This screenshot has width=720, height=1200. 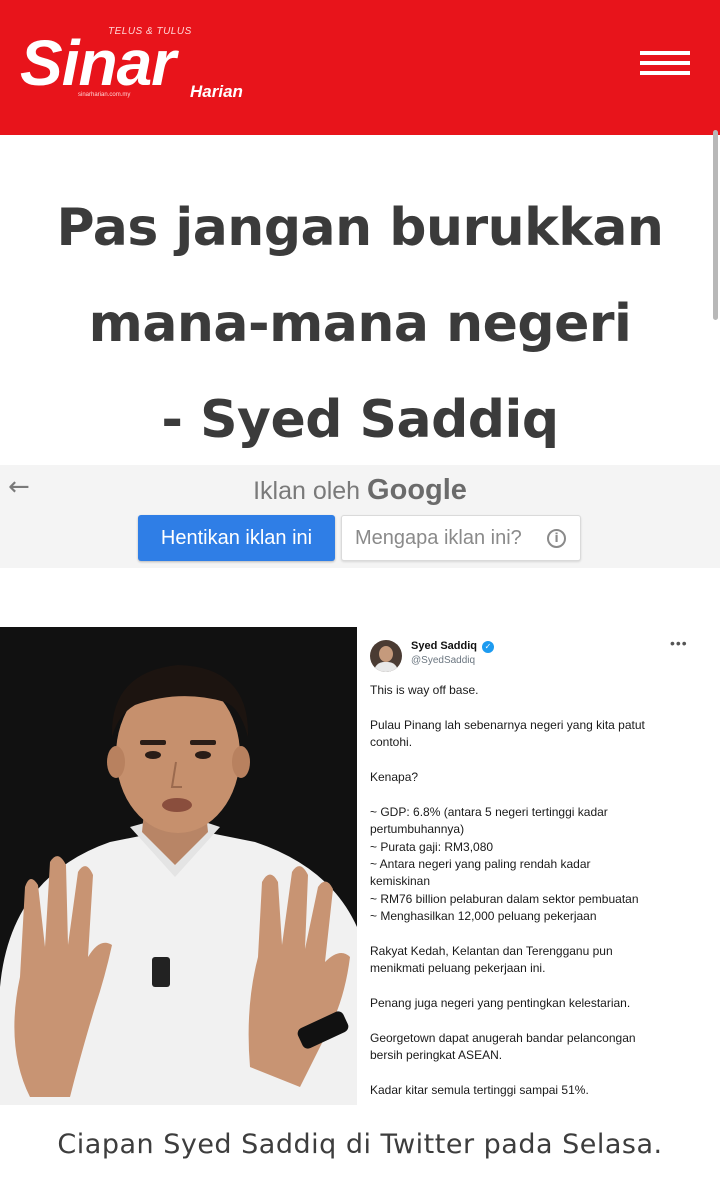 I want to click on tweet-line: Kadar kitar semula tertinggi sampai 51%., so click(x=479, y=1089).